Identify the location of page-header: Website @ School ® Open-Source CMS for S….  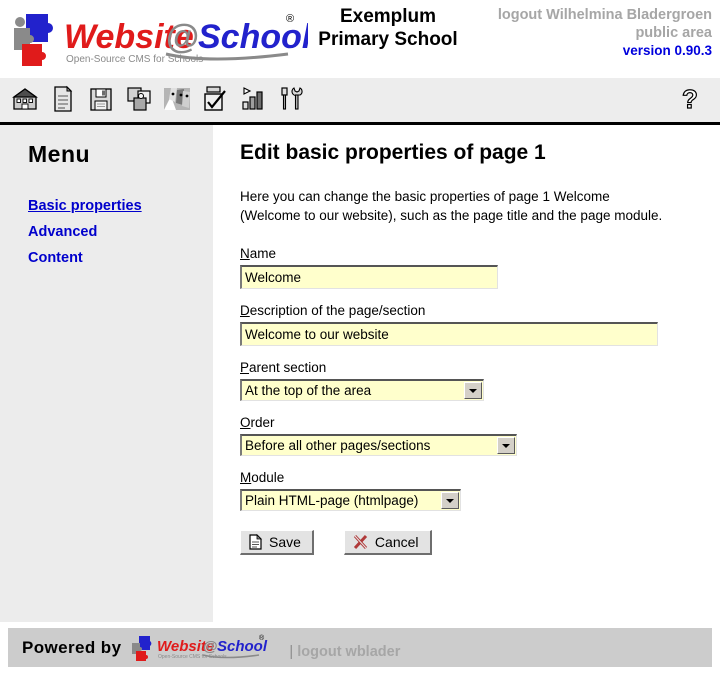
(360, 39).